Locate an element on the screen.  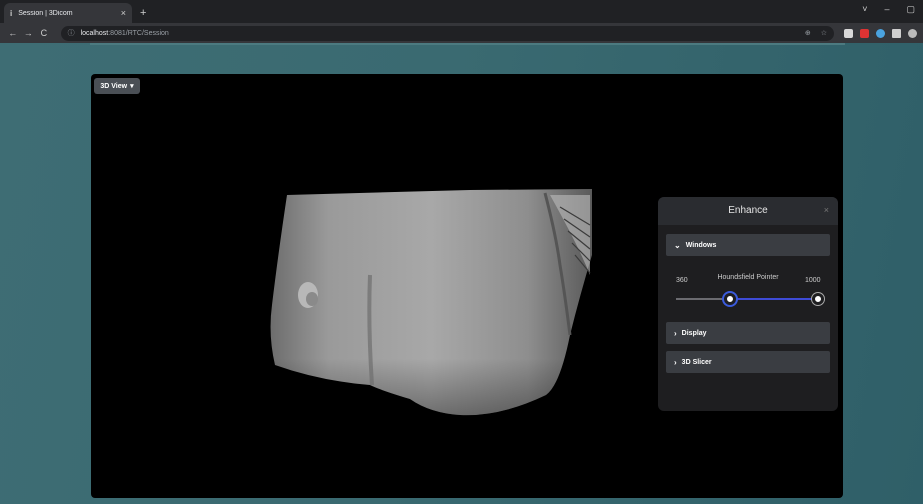
restore-icon: ▢ is located at coordinates (910, 9).